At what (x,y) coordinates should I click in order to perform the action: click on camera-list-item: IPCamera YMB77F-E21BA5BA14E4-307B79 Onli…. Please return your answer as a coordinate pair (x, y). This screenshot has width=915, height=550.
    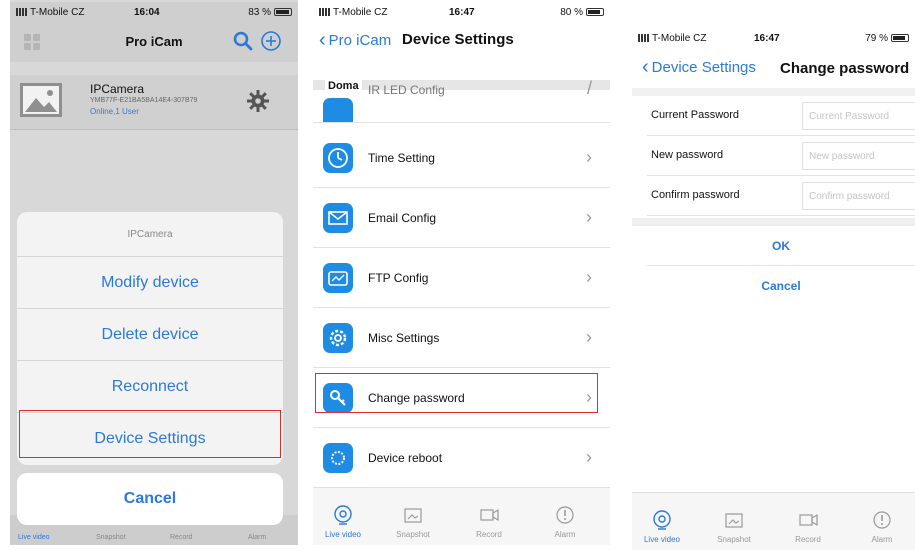
    Looking at the image, I should click on (154, 102).